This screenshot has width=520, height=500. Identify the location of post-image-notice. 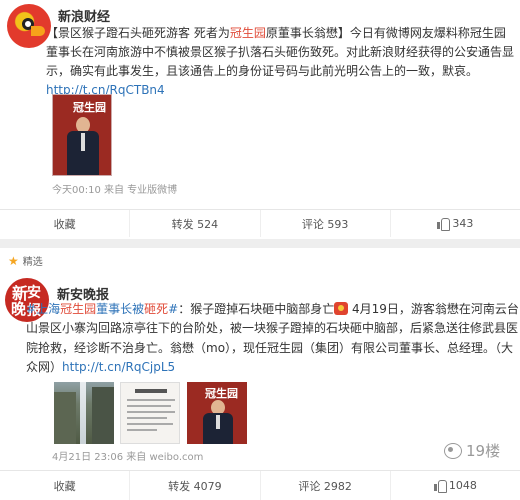
(150, 413).